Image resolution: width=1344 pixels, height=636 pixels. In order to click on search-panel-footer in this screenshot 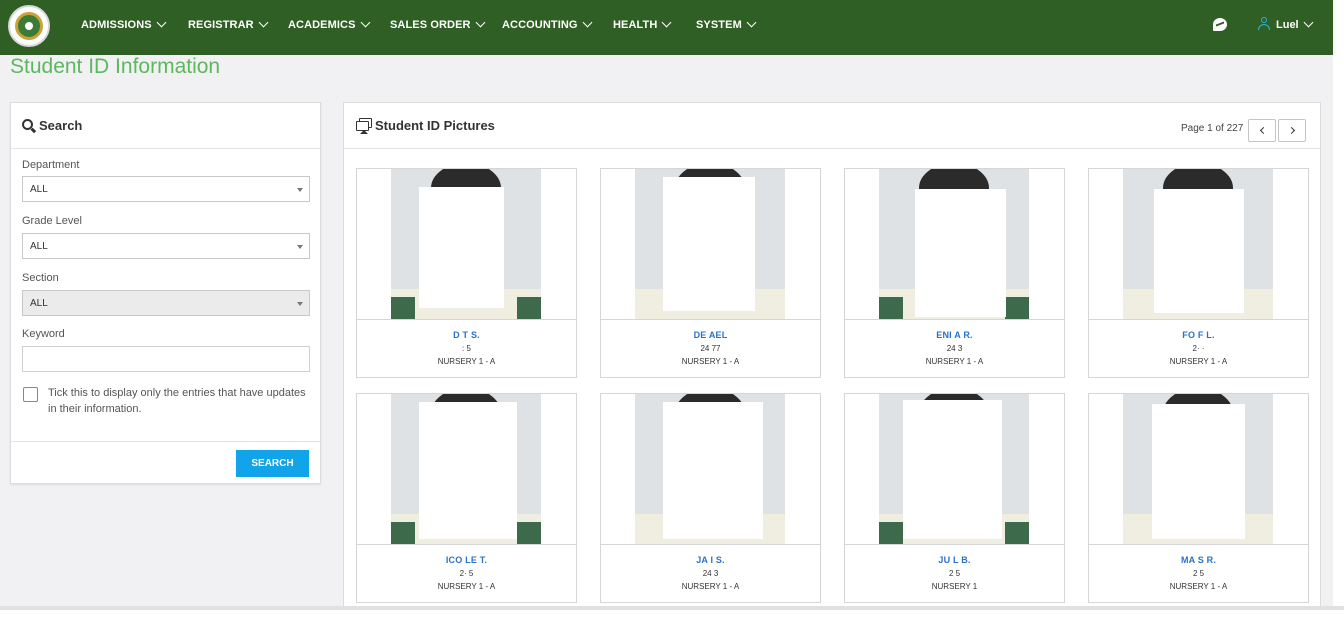, I will do `click(165, 441)`.